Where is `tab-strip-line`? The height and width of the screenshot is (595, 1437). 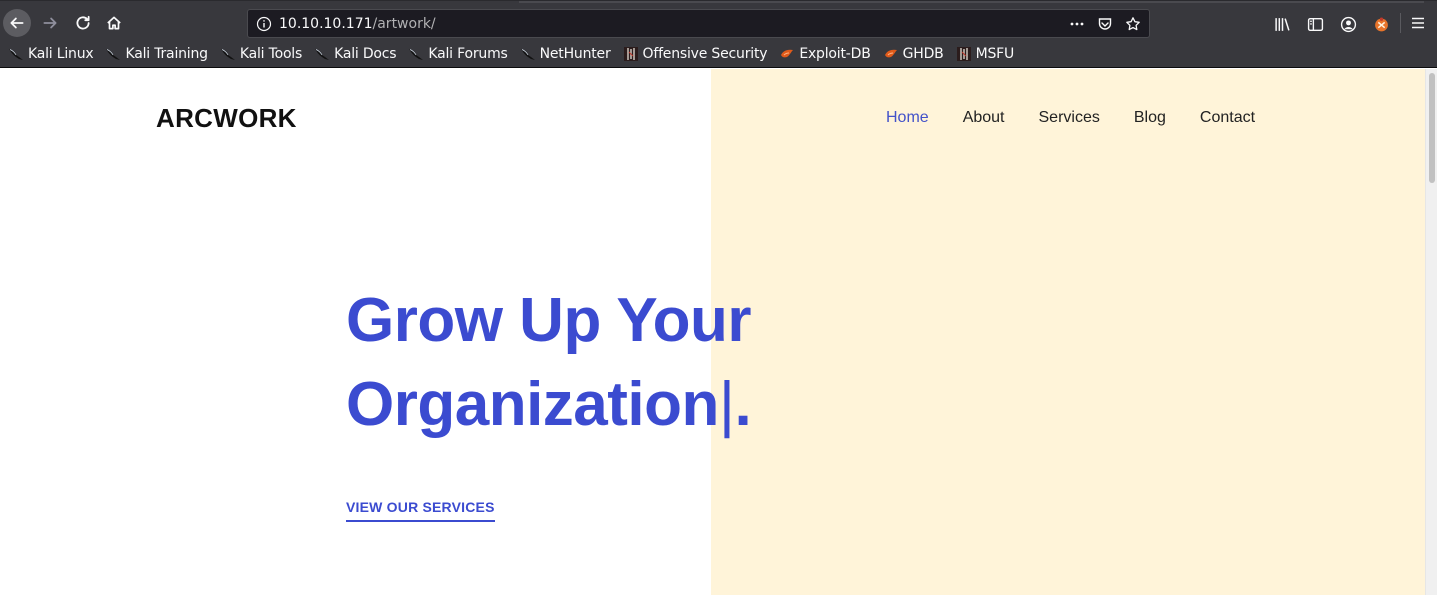 tab-strip-line is located at coordinates (971, 2).